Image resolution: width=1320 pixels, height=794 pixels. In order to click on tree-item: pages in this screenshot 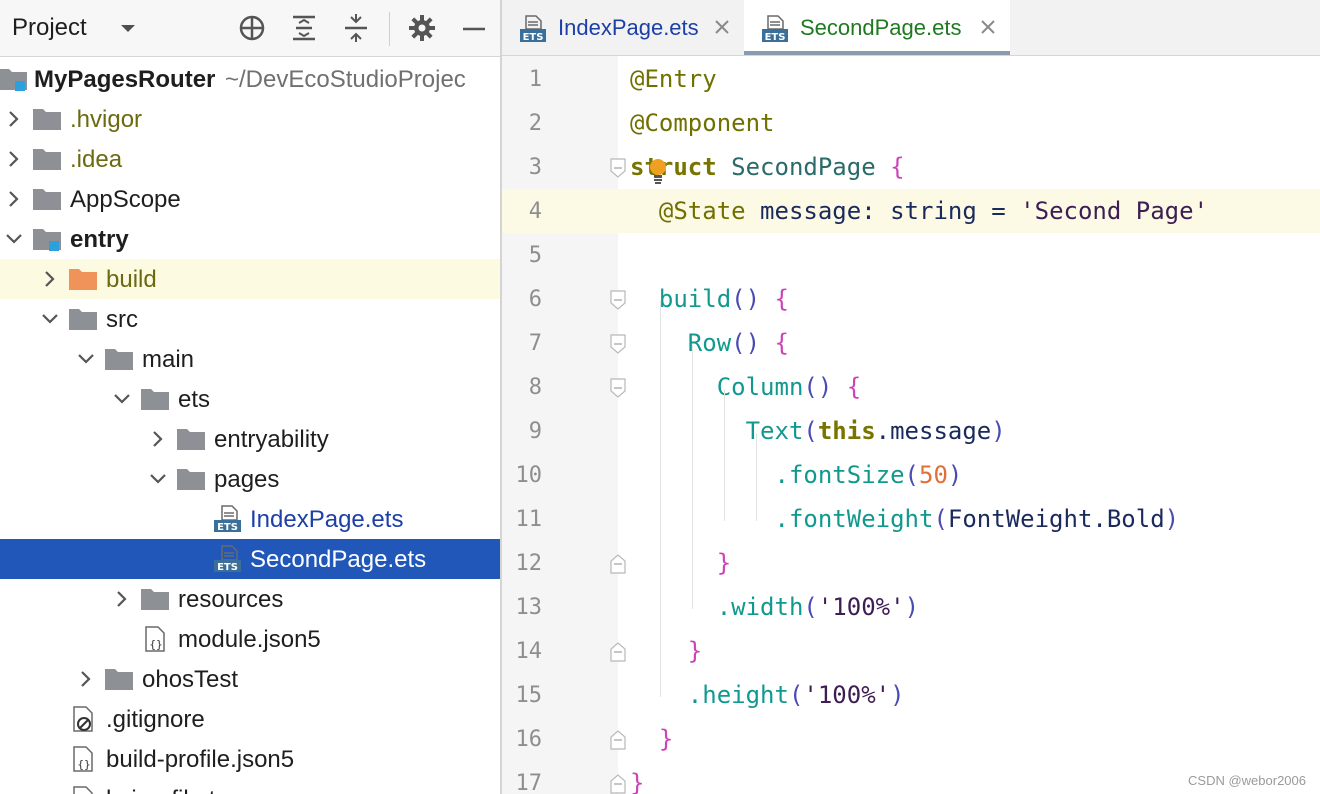, I will do `click(250, 479)`.